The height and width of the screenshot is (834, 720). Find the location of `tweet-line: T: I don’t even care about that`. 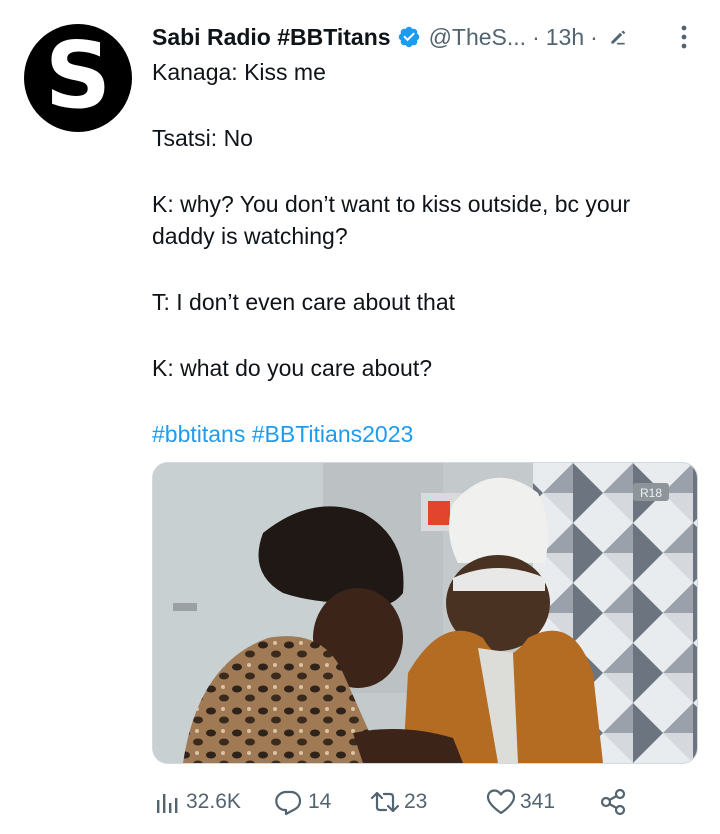

tweet-line: T: I don’t even care about that is located at coordinates (304, 302).